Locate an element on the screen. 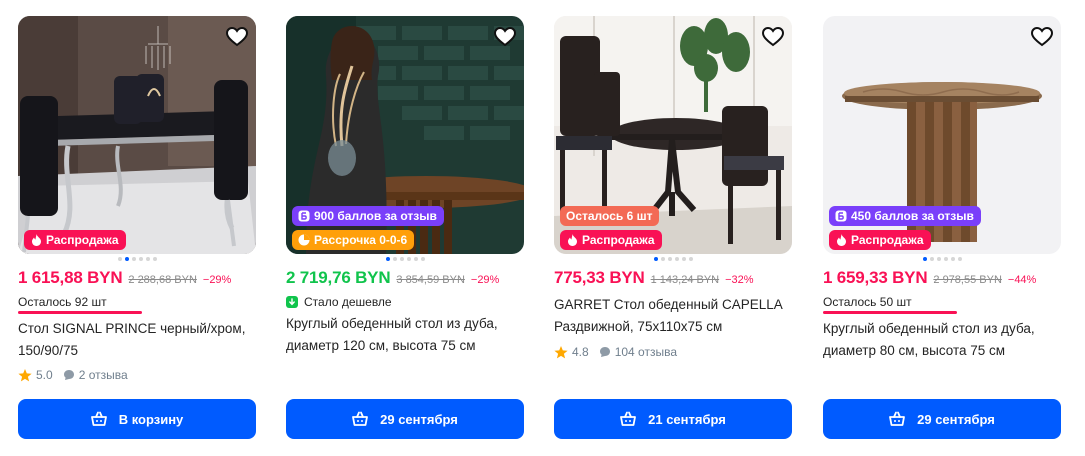 The height and width of the screenshot is (456, 1085). points-badge: 450 баллов за отзыв is located at coordinates (905, 216).